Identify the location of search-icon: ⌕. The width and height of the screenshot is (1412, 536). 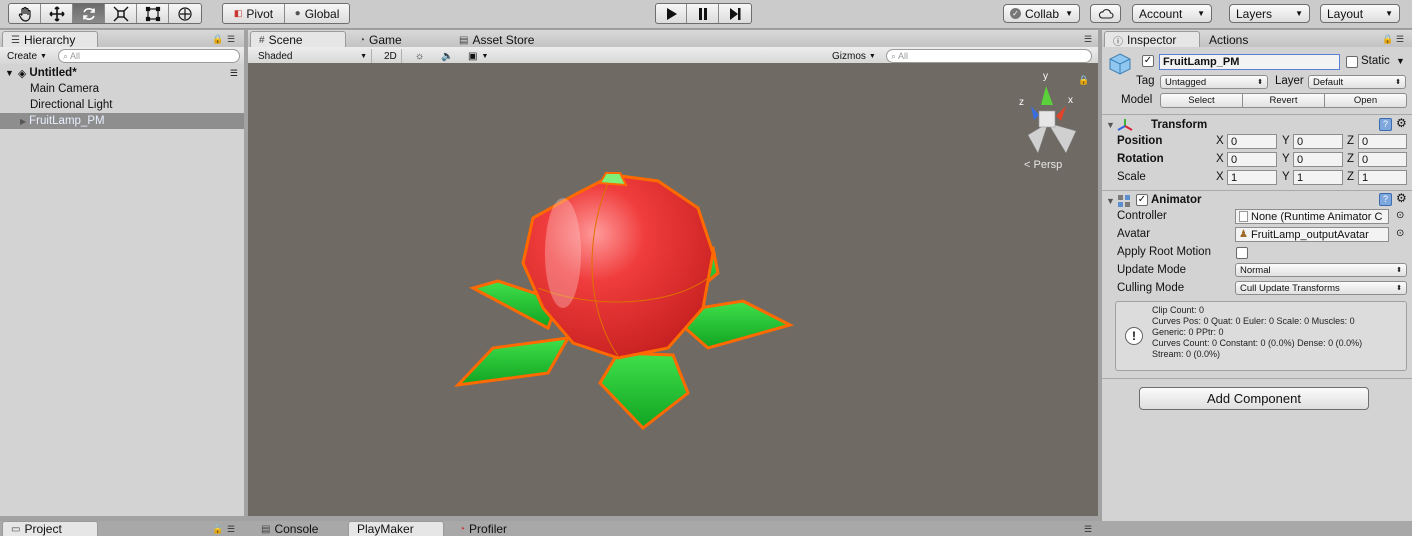
(66, 55).